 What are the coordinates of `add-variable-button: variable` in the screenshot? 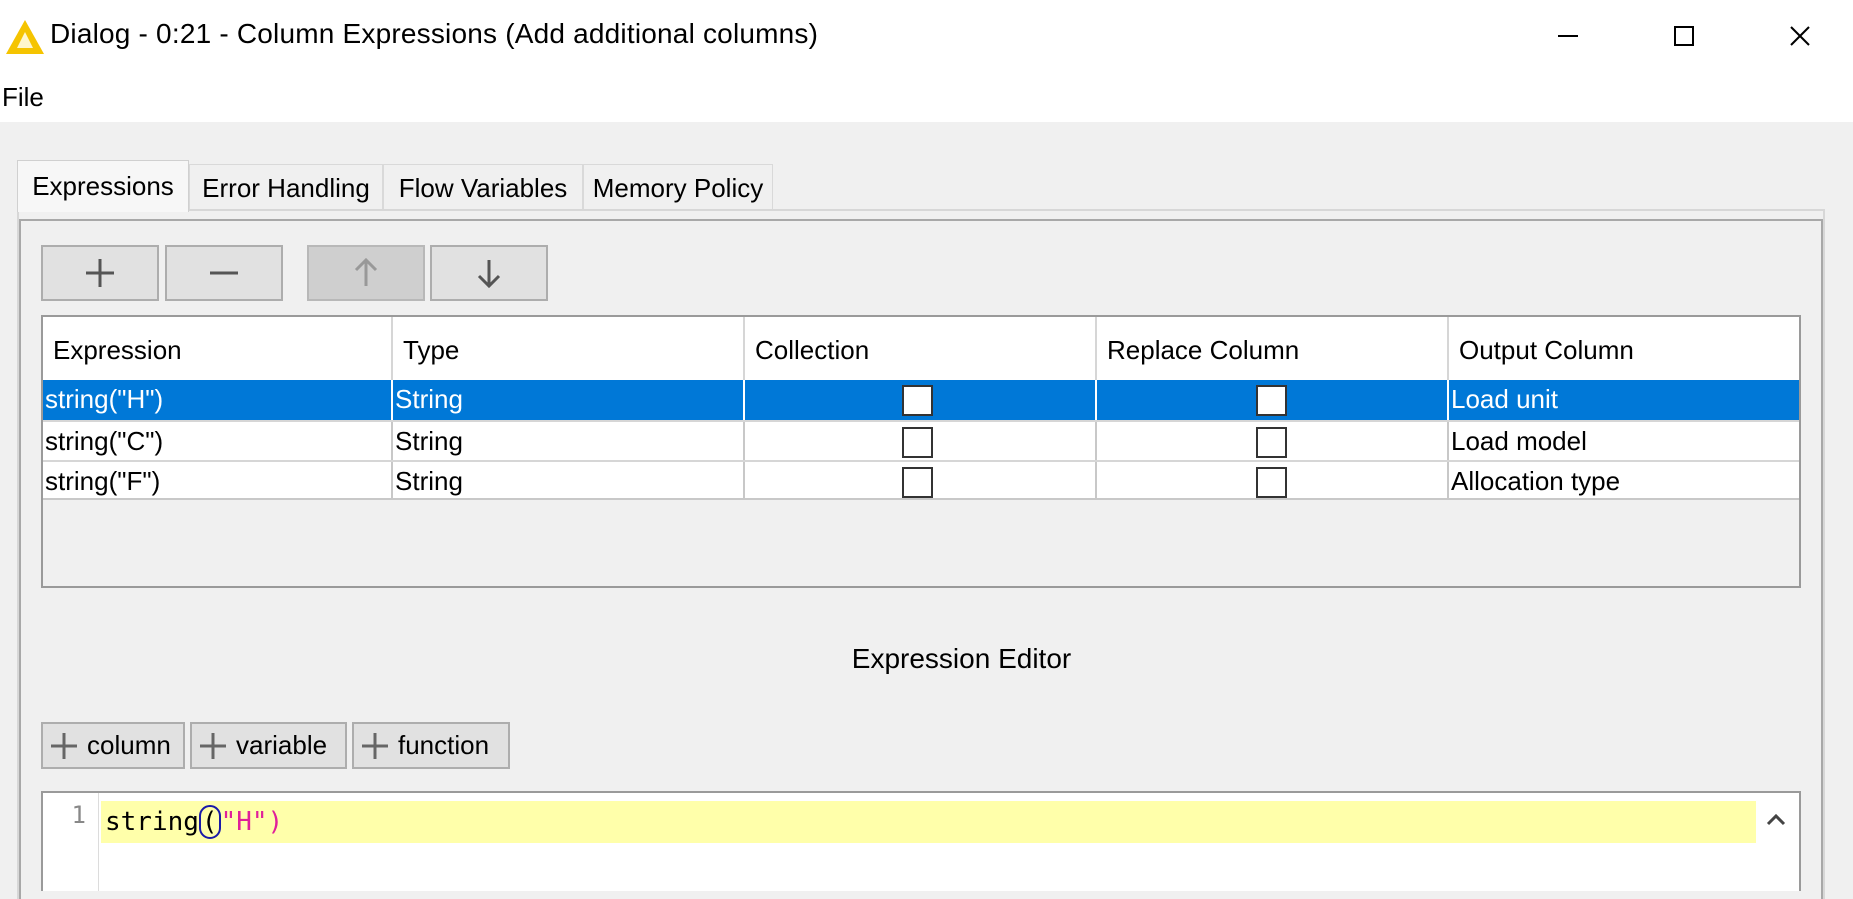 It's located at (268, 745).